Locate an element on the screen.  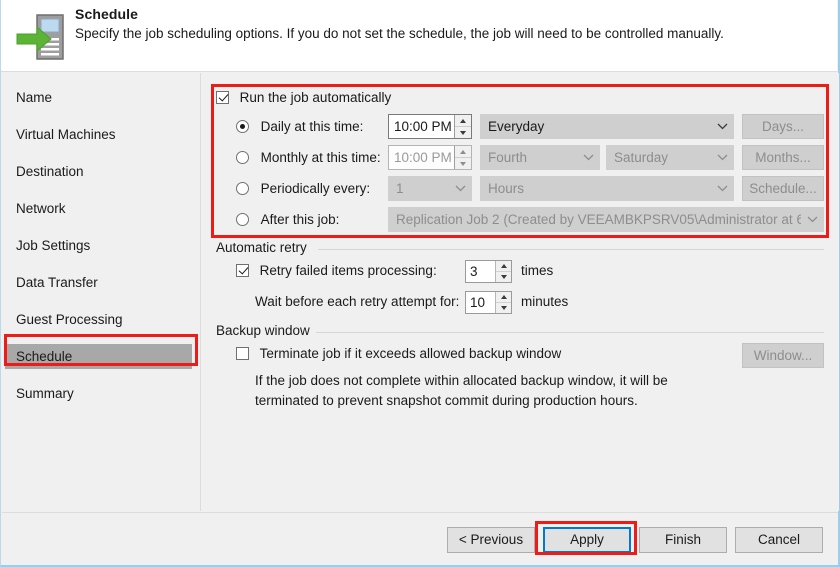
terminate-job-checkbox is located at coordinates (242, 353).